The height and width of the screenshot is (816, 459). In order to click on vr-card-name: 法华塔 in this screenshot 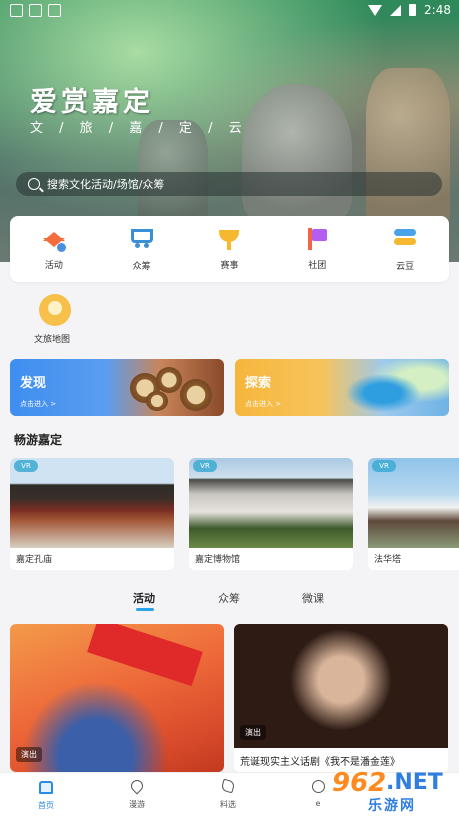, I will do `click(388, 560)`.